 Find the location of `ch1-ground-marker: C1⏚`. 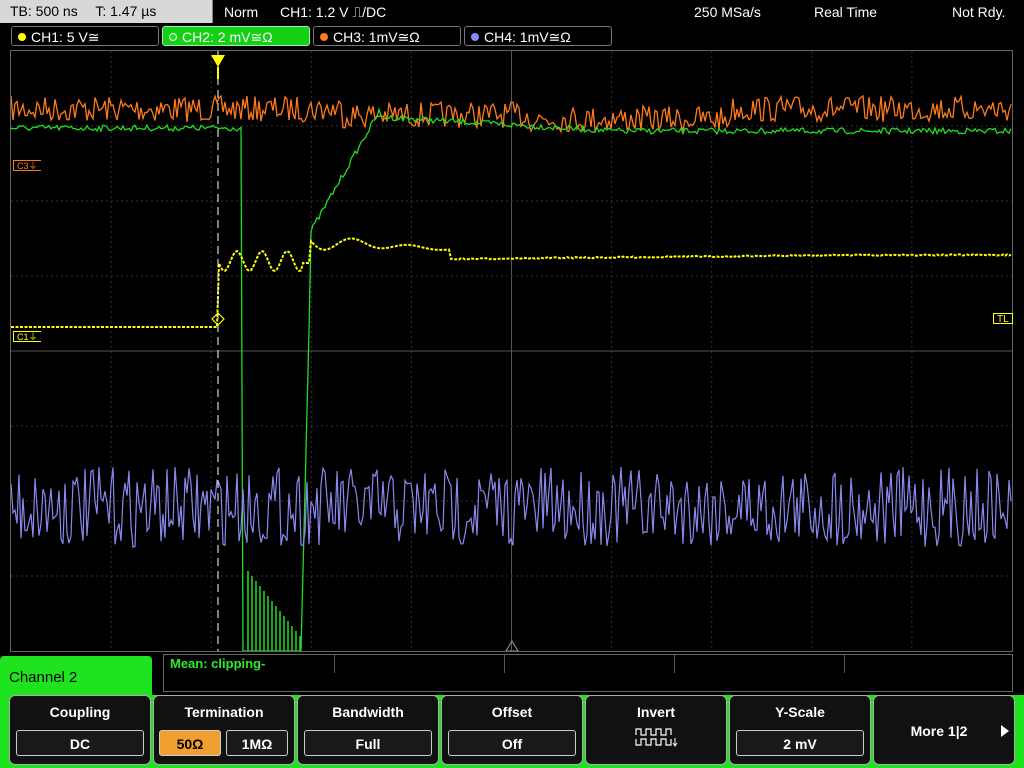

ch1-ground-marker: C1⏚ is located at coordinates (27, 336).